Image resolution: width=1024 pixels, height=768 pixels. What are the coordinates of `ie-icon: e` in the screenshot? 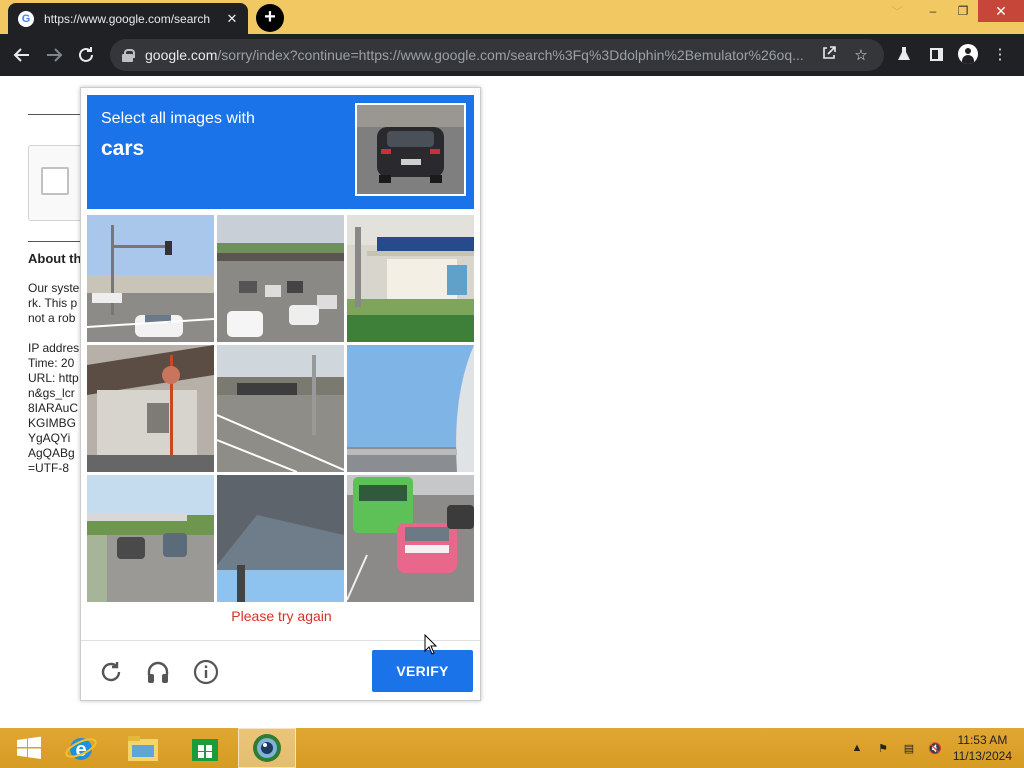 It's located at (81, 748).